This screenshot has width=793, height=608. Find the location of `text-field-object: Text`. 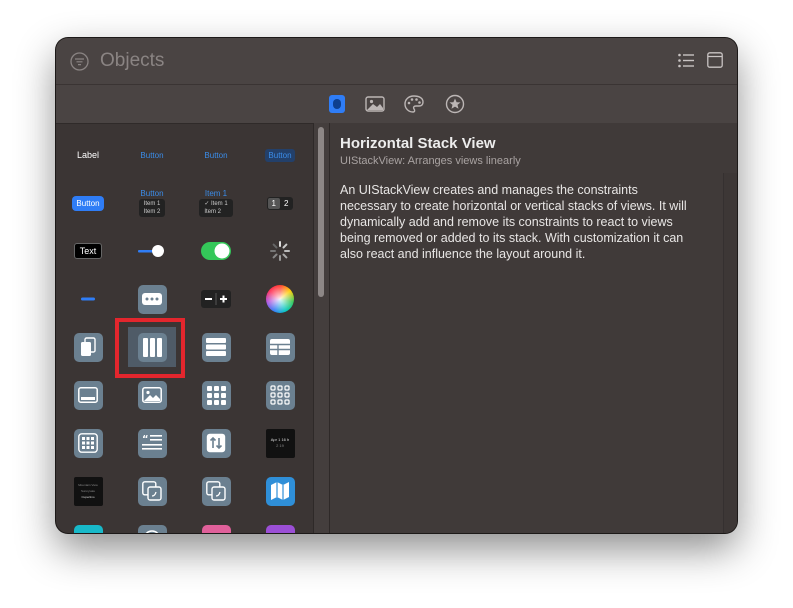

text-field-object: Text is located at coordinates (88, 251).